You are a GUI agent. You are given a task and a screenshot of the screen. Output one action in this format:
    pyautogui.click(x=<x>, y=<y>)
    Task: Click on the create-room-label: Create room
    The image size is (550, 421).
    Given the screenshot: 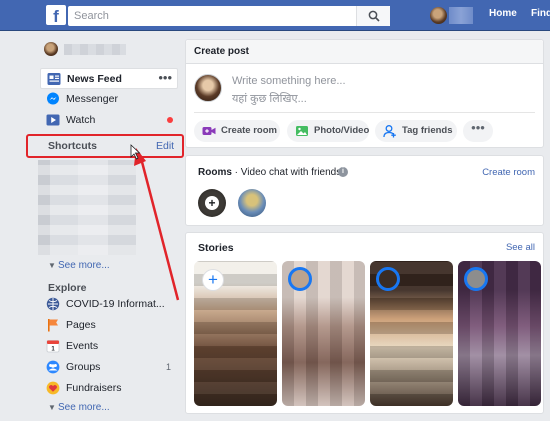 What is the action you would take?
    pyautogui.click(x=249, y=130)
    